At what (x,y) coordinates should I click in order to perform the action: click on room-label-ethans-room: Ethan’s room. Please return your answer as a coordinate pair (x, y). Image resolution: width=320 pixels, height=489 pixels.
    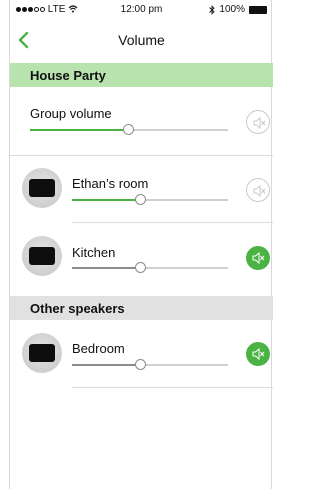
    Looking at the image, I should click on (110, 183).